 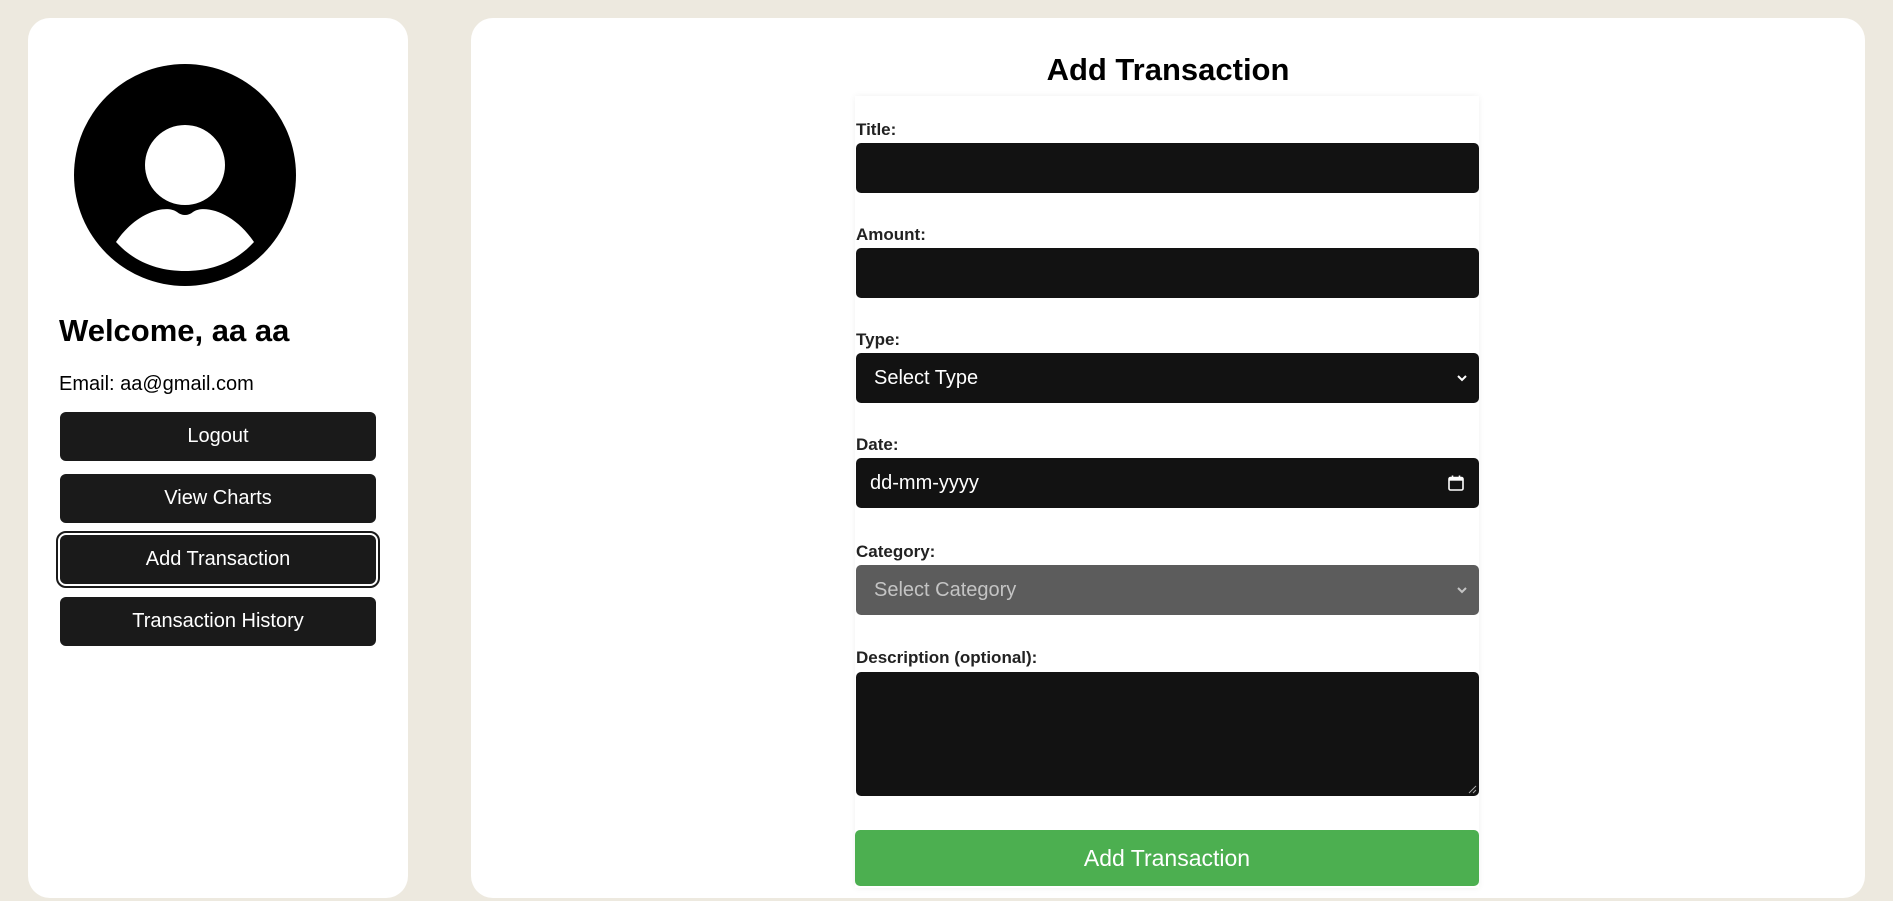 What do you see at coordinates (924, 482) in the screenshot?
I see `date-placeholder: dd-mm-yyyy` at bounding box center [924, 482].